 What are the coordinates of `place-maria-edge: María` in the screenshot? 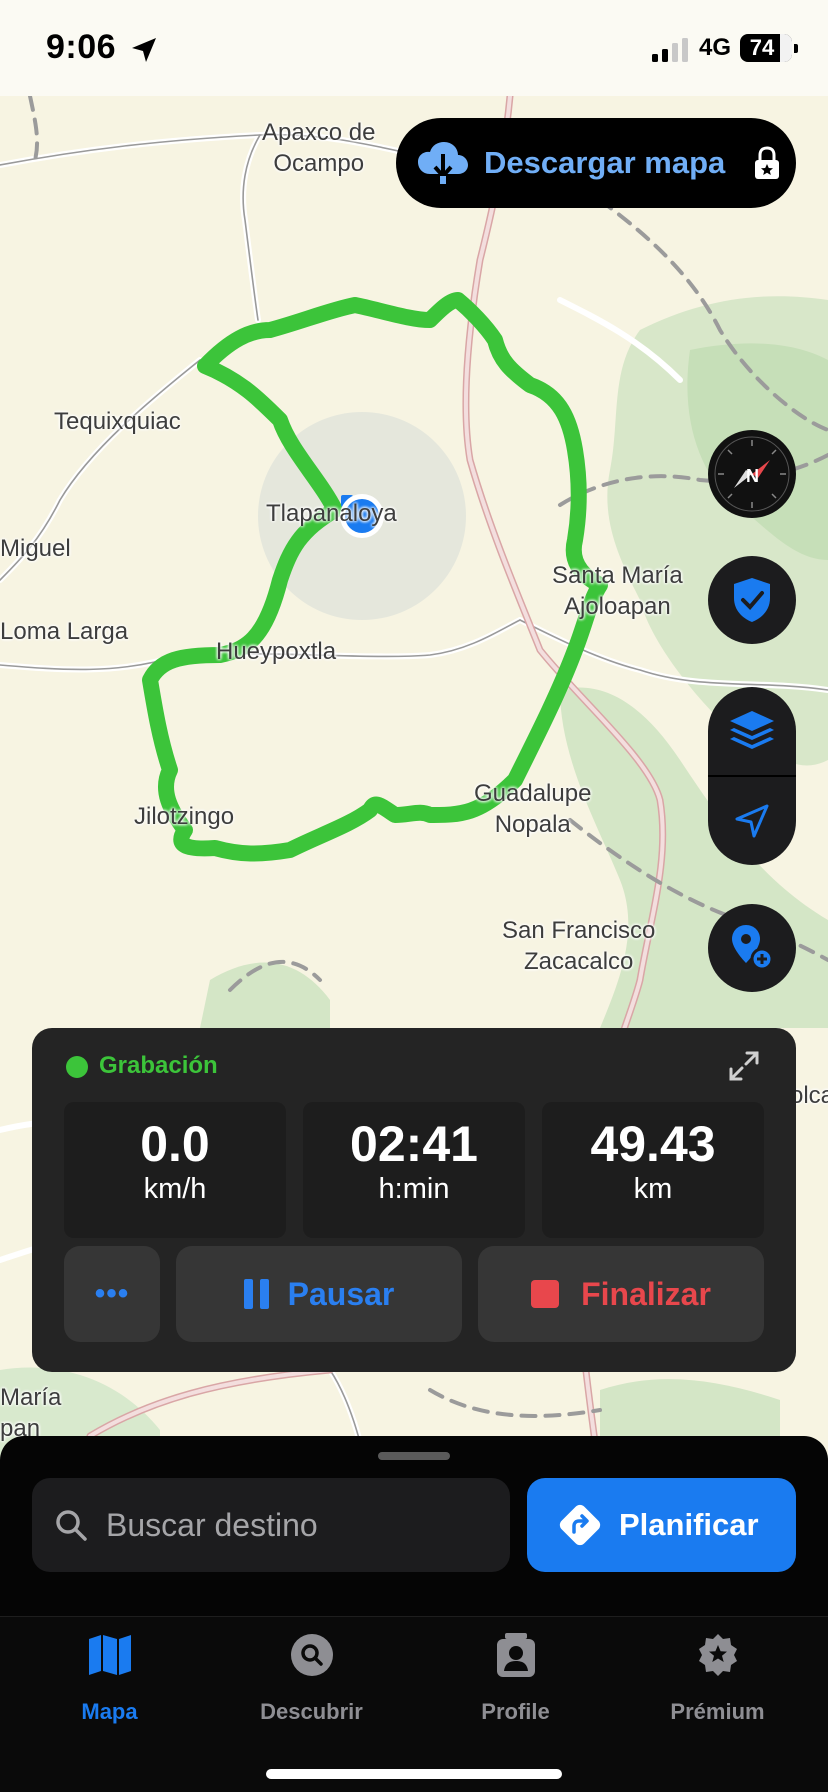 It's located at (31, 1397).